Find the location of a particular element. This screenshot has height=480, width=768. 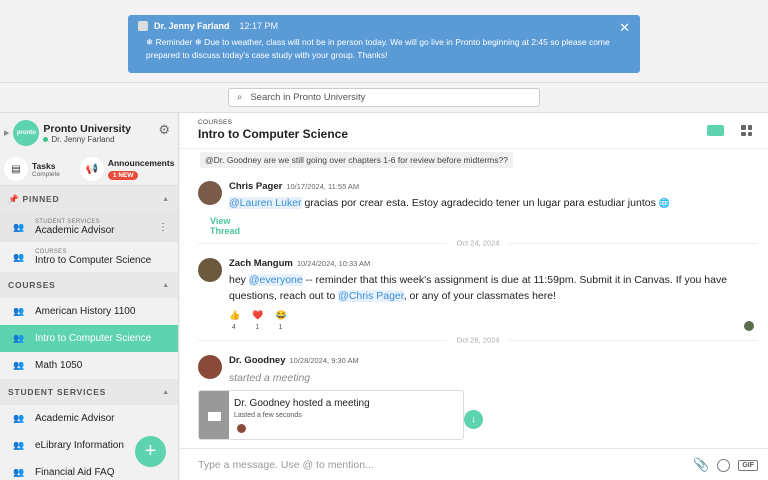

courses-header: COURSES ▲ is located at coordinates (89, 285).